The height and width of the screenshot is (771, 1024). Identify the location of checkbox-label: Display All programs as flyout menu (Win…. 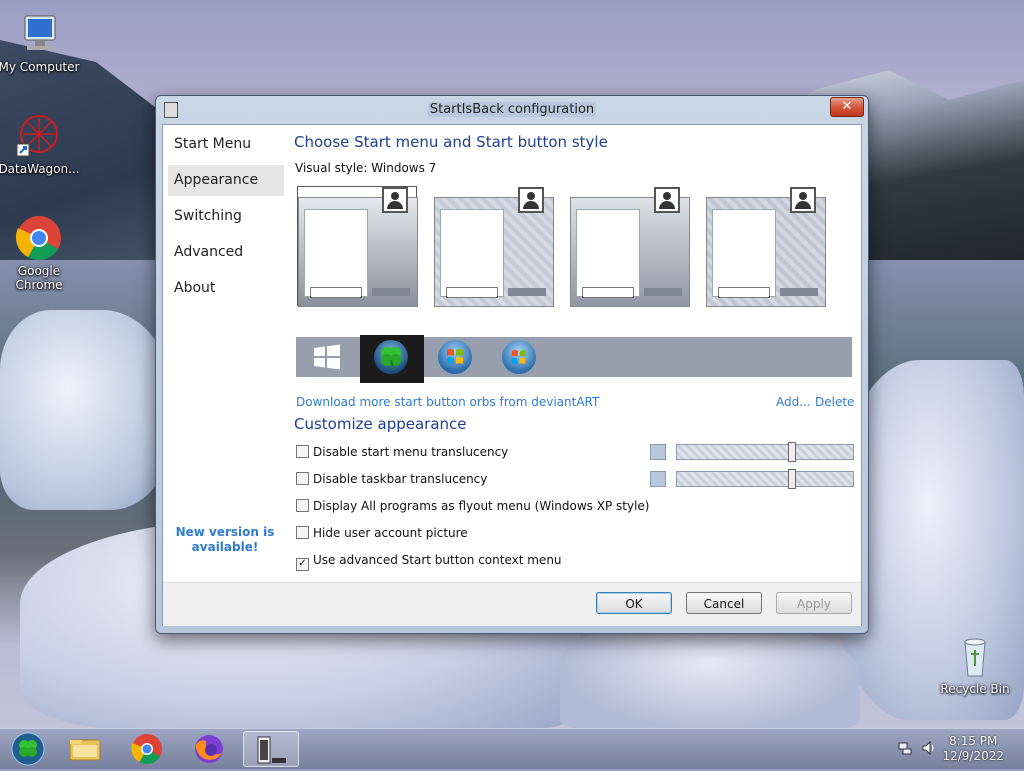
(481, 506).